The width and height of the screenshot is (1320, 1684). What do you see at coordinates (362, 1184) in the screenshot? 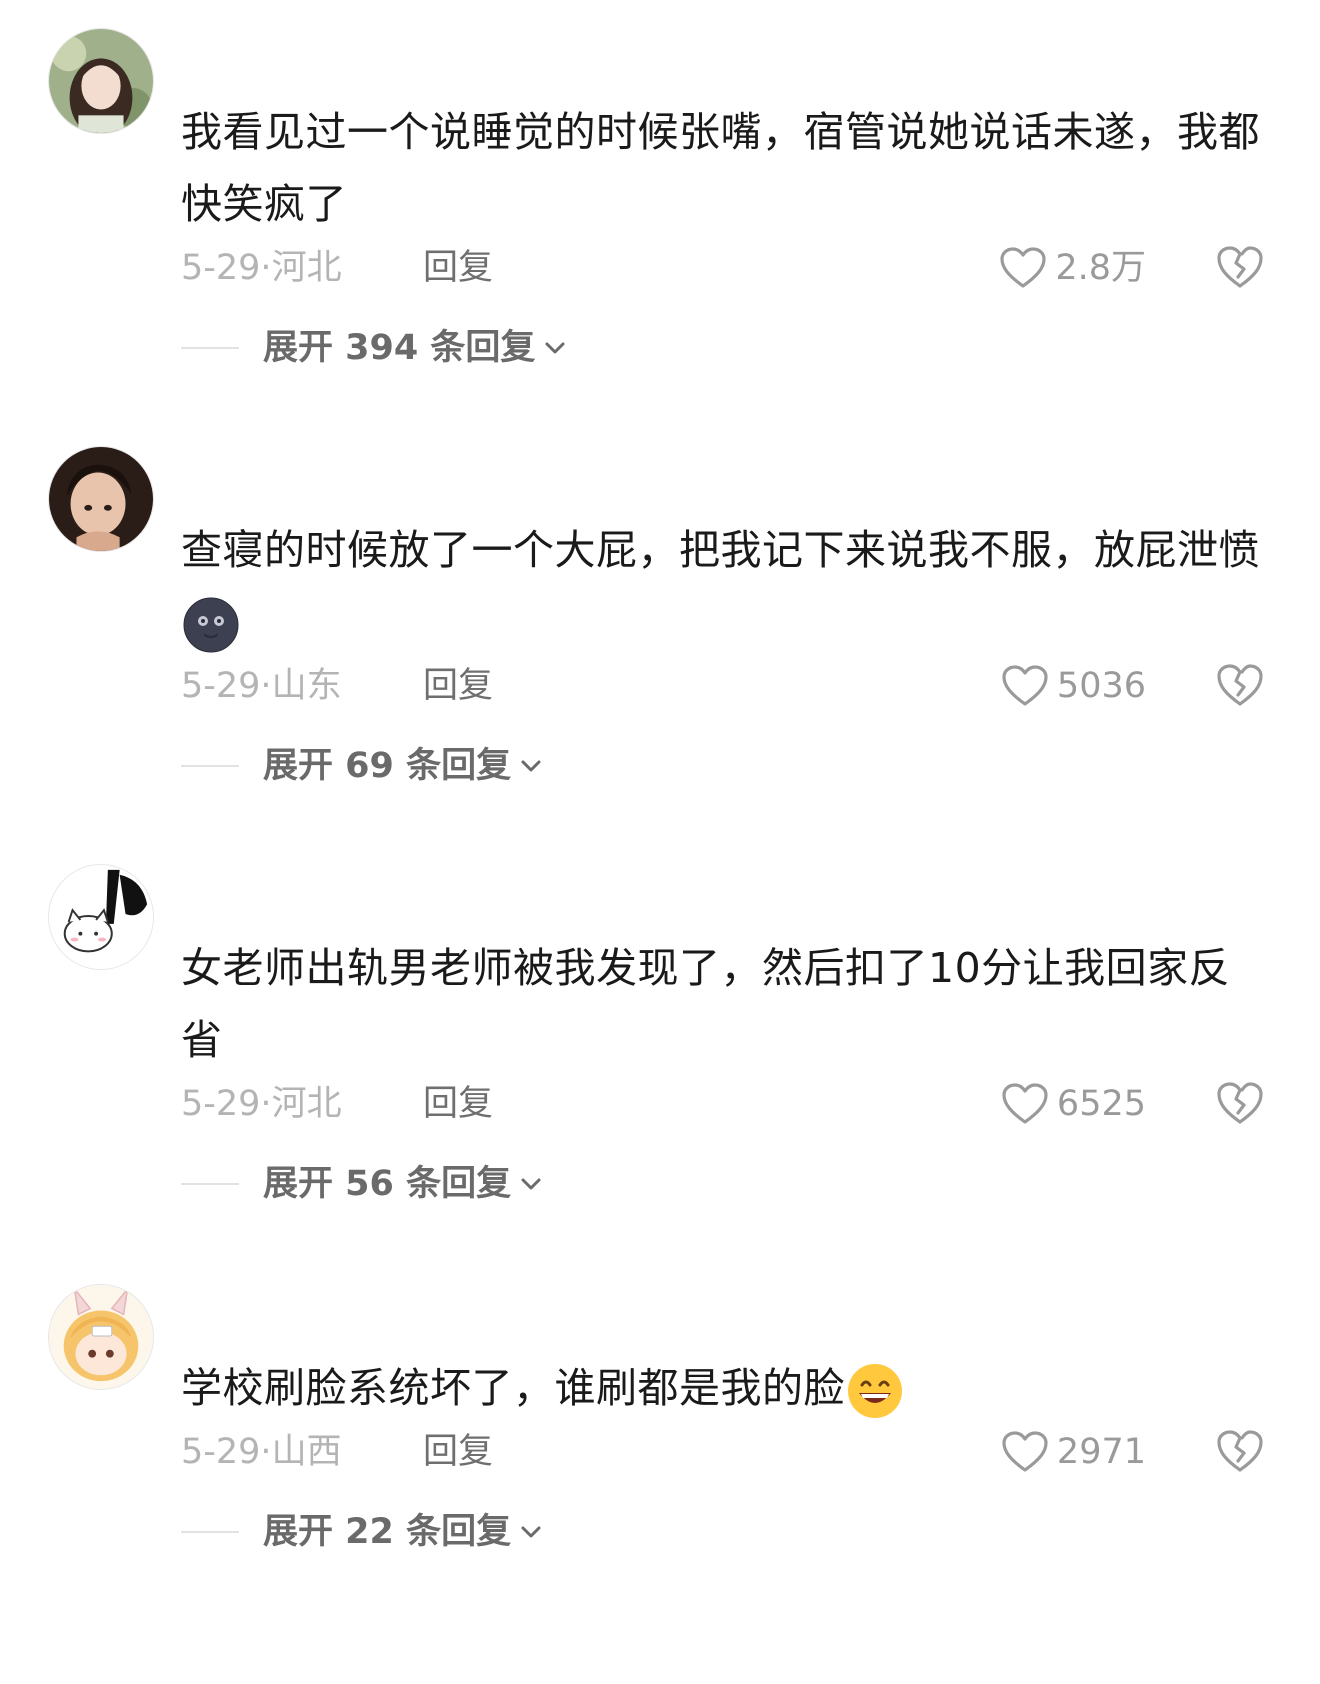
I see `expand-replies-button: 展开 56 条回复` at bounding box center [362, 1184].